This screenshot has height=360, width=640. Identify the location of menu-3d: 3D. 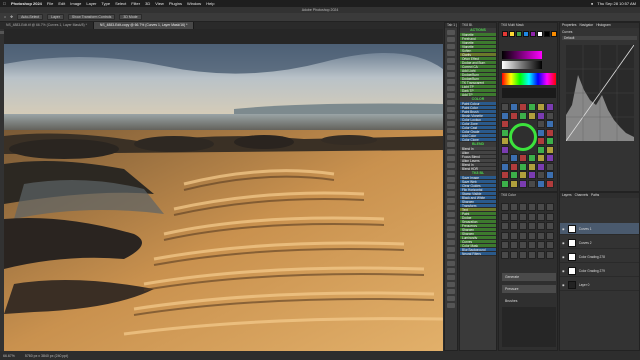
(147, 3).